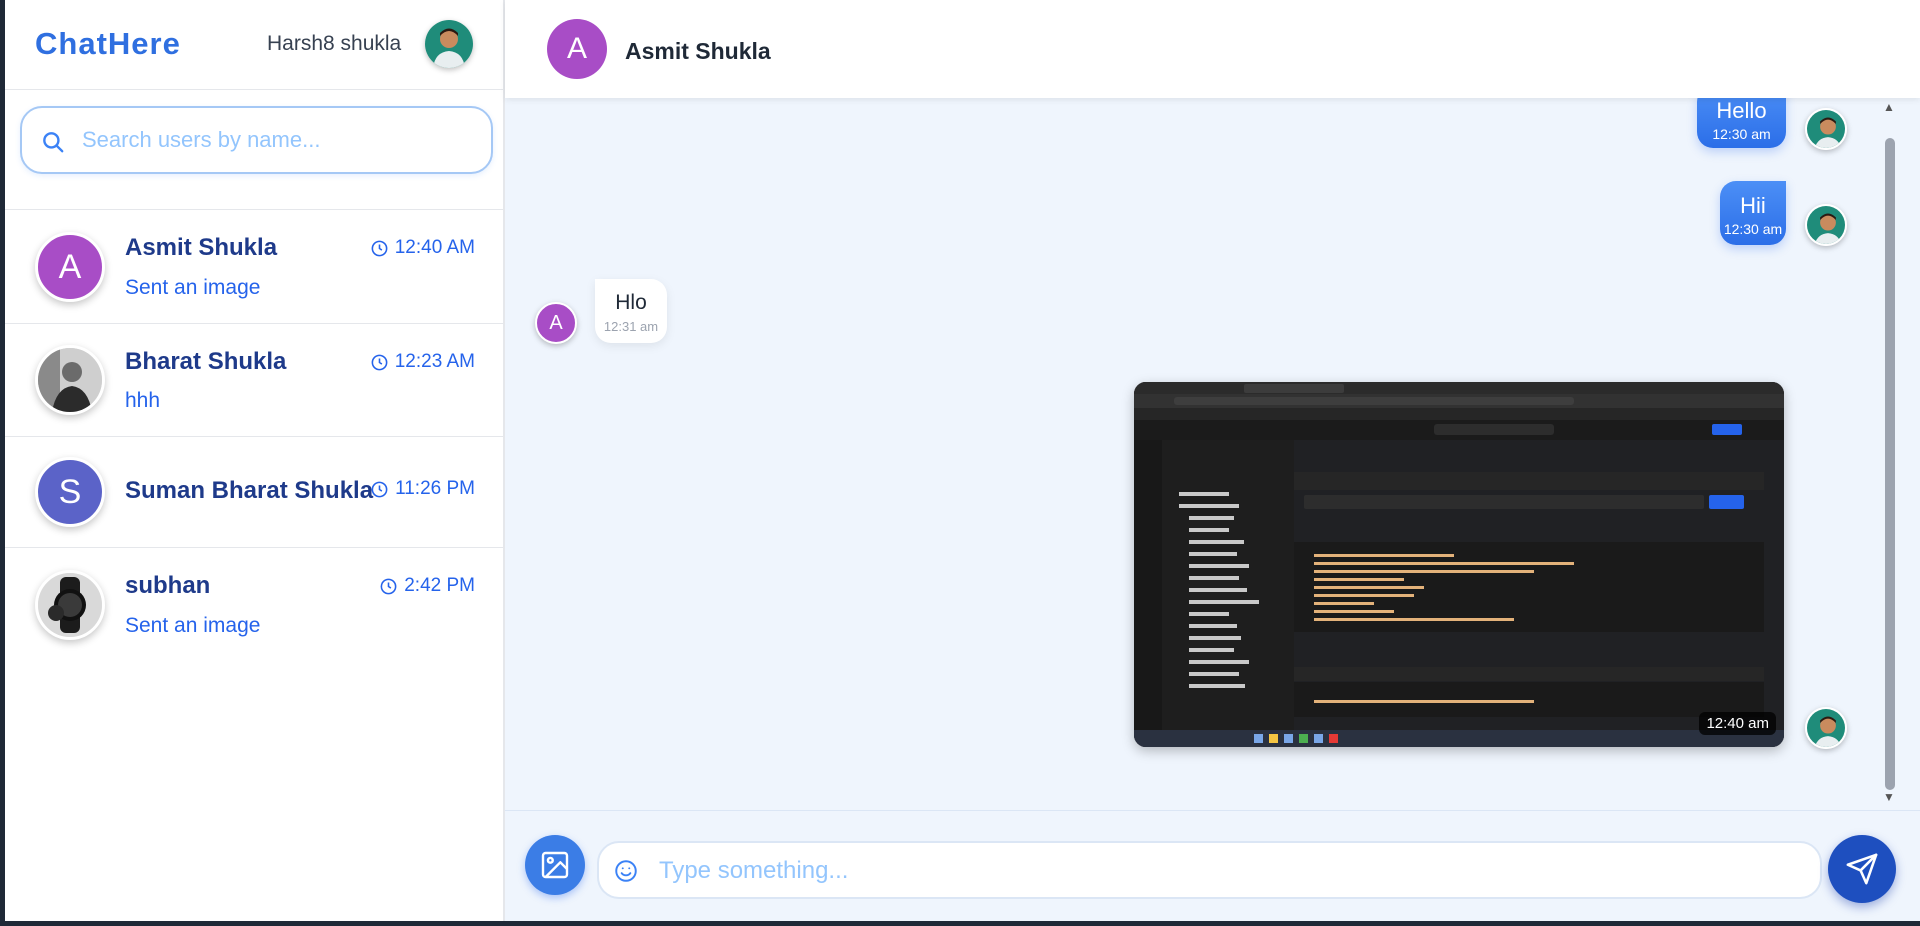 The width and height of the screenshot is (1920, 926). I want to click on conversation-time: 11:26 PM, so click(422, 489).